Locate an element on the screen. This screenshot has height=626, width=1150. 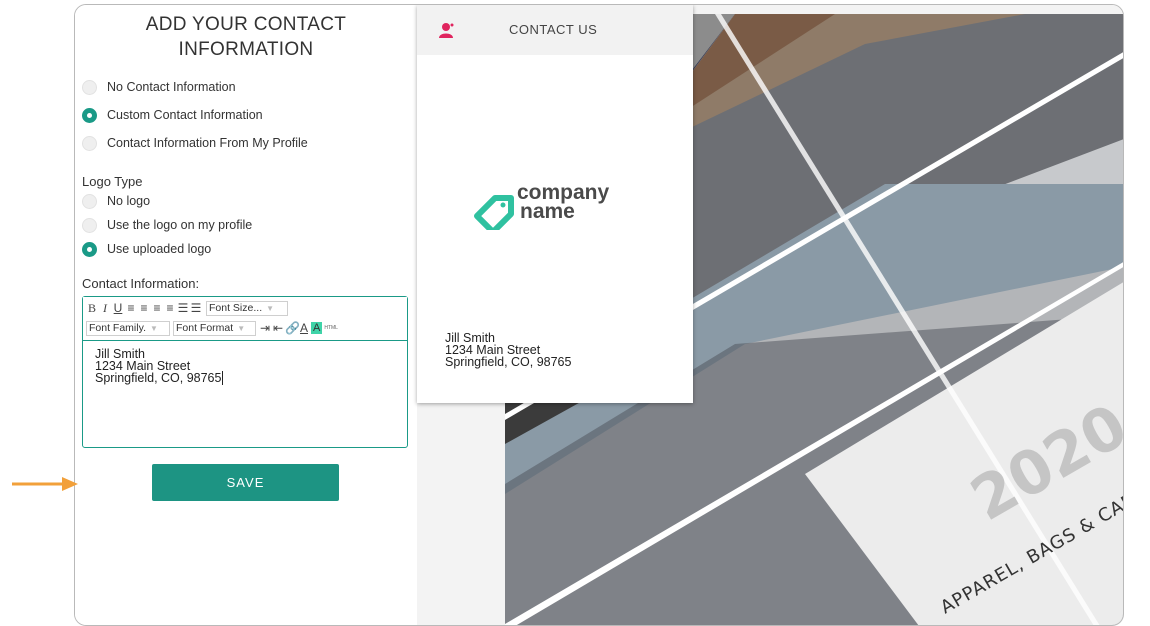
underline-icon: U is located at coordinates (118, 308).